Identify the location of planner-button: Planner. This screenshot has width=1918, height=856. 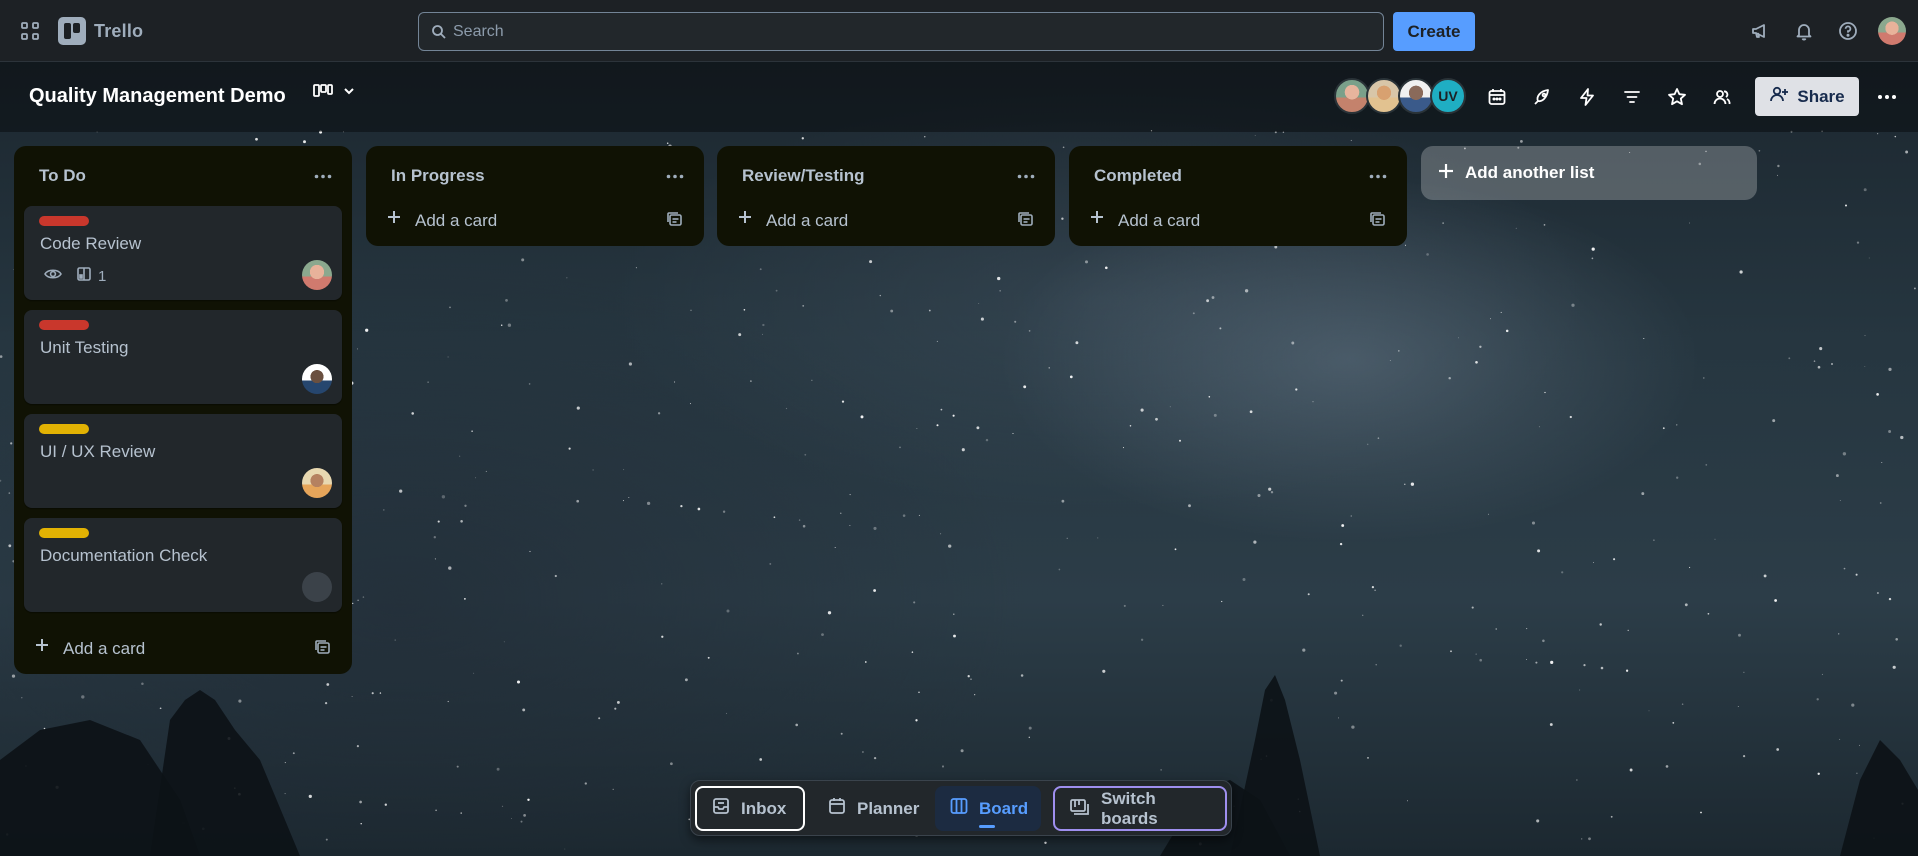
(870, 808).